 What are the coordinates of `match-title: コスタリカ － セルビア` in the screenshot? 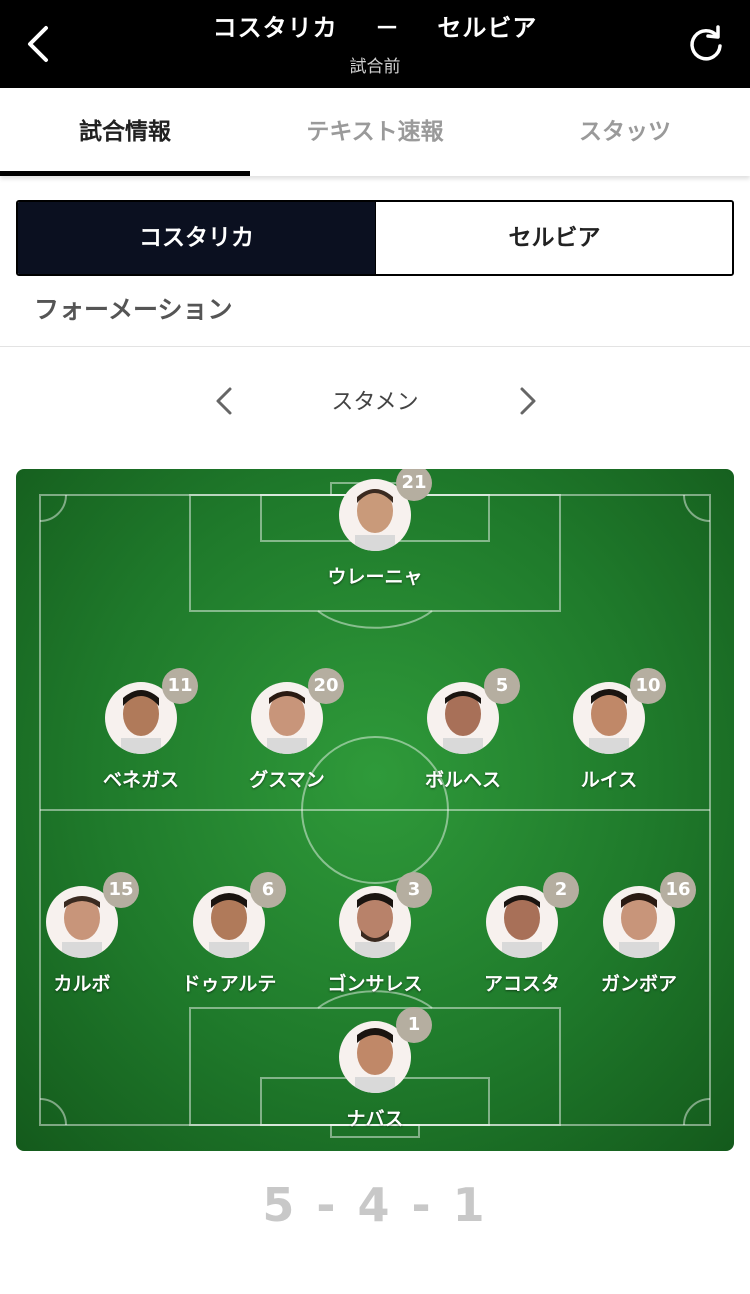 It's located at (375, 25).